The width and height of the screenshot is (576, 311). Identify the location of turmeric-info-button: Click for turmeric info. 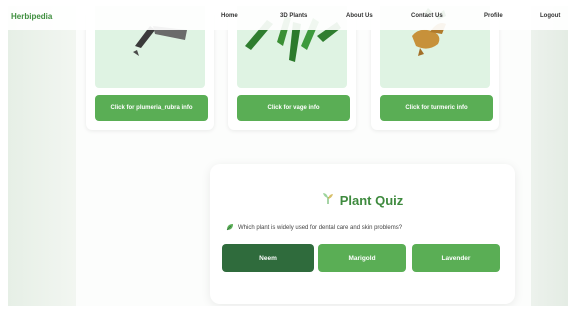
(436, 108).